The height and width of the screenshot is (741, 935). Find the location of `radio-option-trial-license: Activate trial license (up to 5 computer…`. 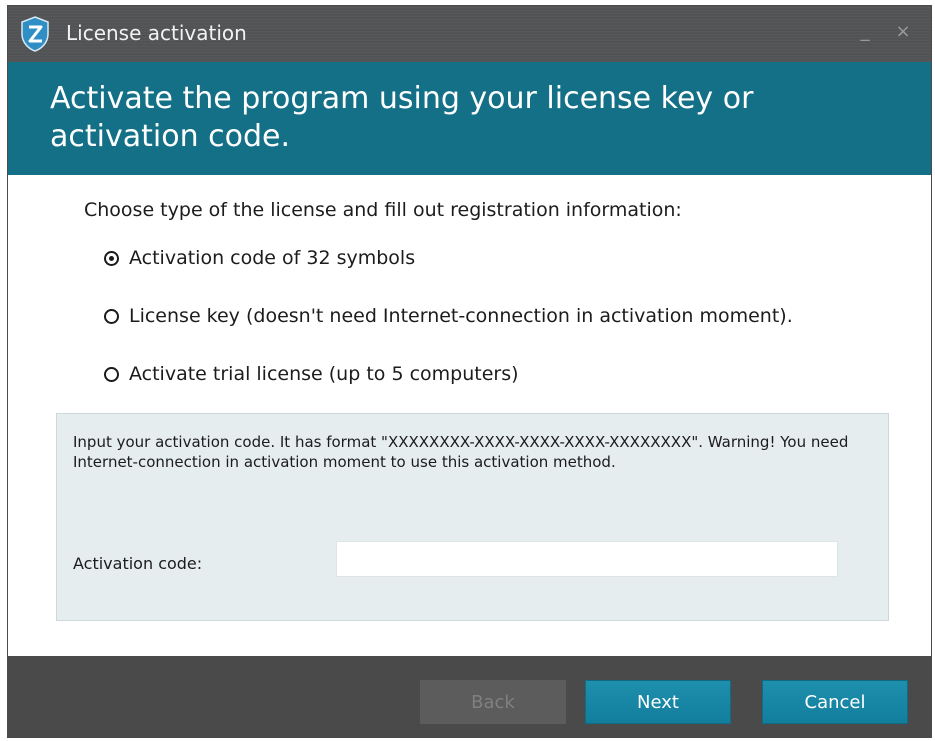

radio-option-trial-license: Activate trial license (up to 5 computer… is located at coordinates (311, 374).